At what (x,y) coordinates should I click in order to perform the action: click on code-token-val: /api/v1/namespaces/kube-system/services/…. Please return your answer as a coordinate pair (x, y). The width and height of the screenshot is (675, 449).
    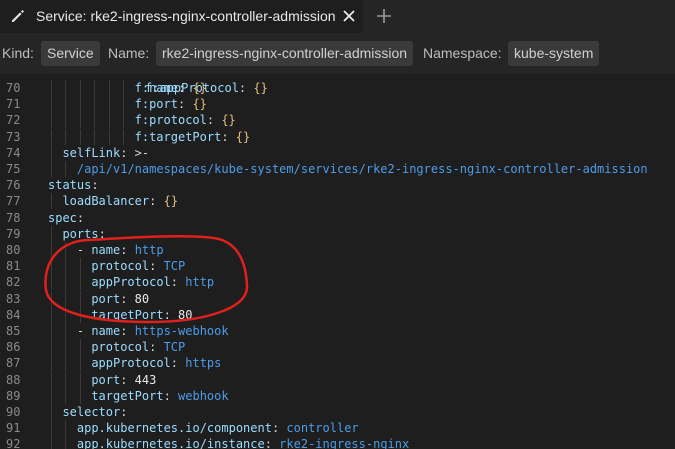
    Looking at the image, I should click on (362, 169).